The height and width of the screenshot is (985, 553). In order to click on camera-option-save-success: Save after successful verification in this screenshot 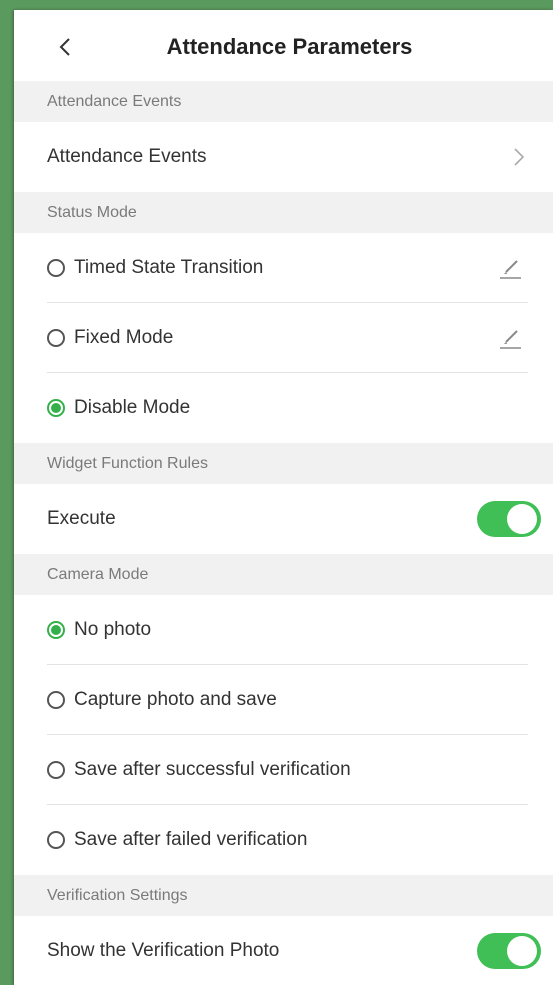, I will do `click(283, 770)`.